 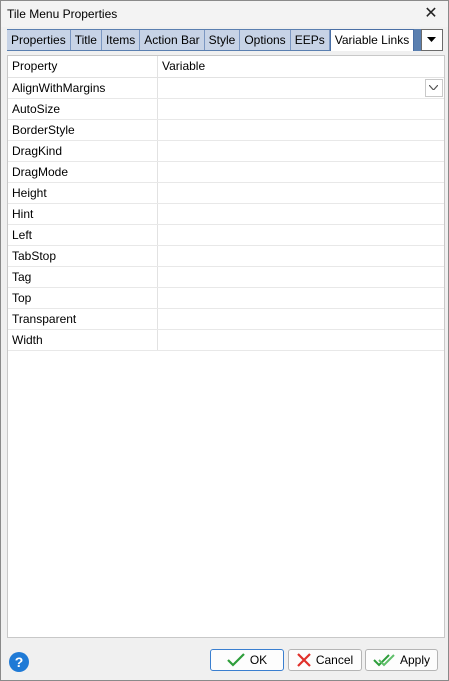 I want to click on property-name: AlignWithMargins, so click(x=83, y=88).